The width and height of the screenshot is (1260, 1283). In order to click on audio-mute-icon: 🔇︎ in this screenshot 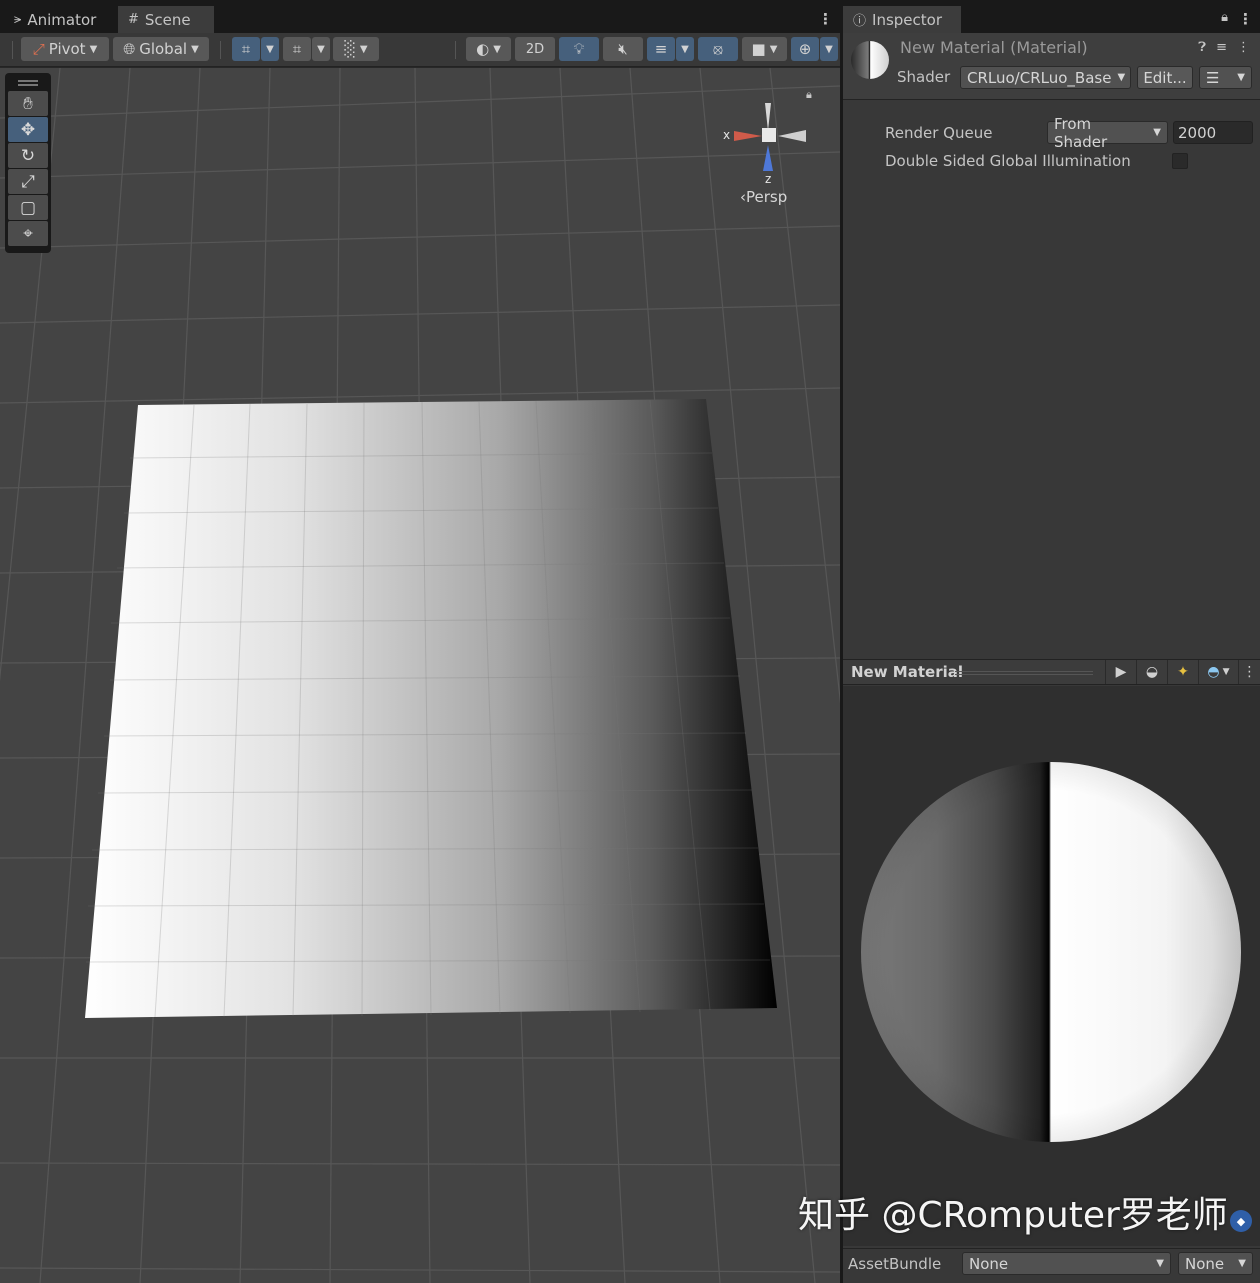, I will do `click(623, 49)`.